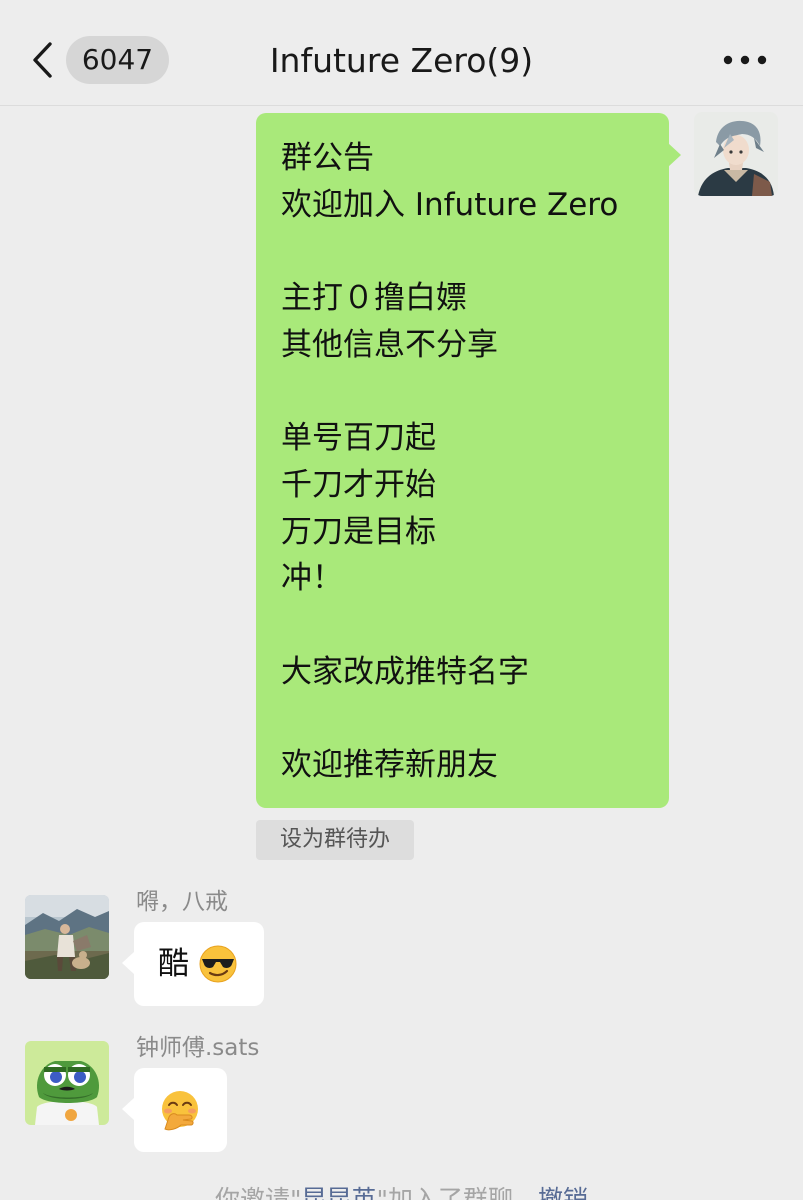 This screenshot has width=803, height=1200. I want to click on own-avatar, so click(736, 154).